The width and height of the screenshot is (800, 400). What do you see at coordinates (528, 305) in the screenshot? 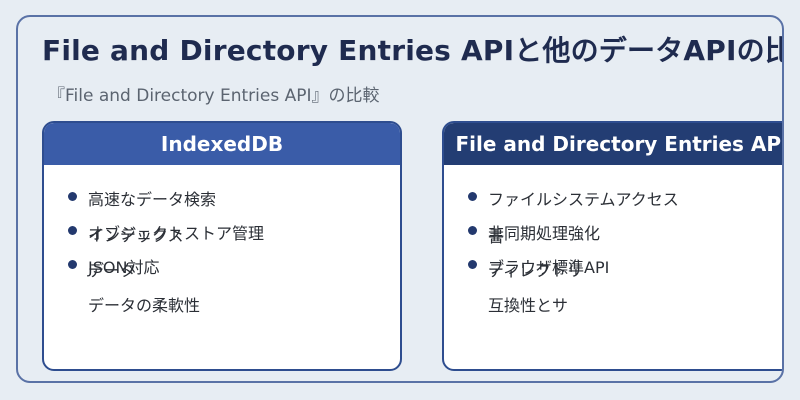
I see `overflow-text: 互換性とサ` at bounding box center [528, 305].